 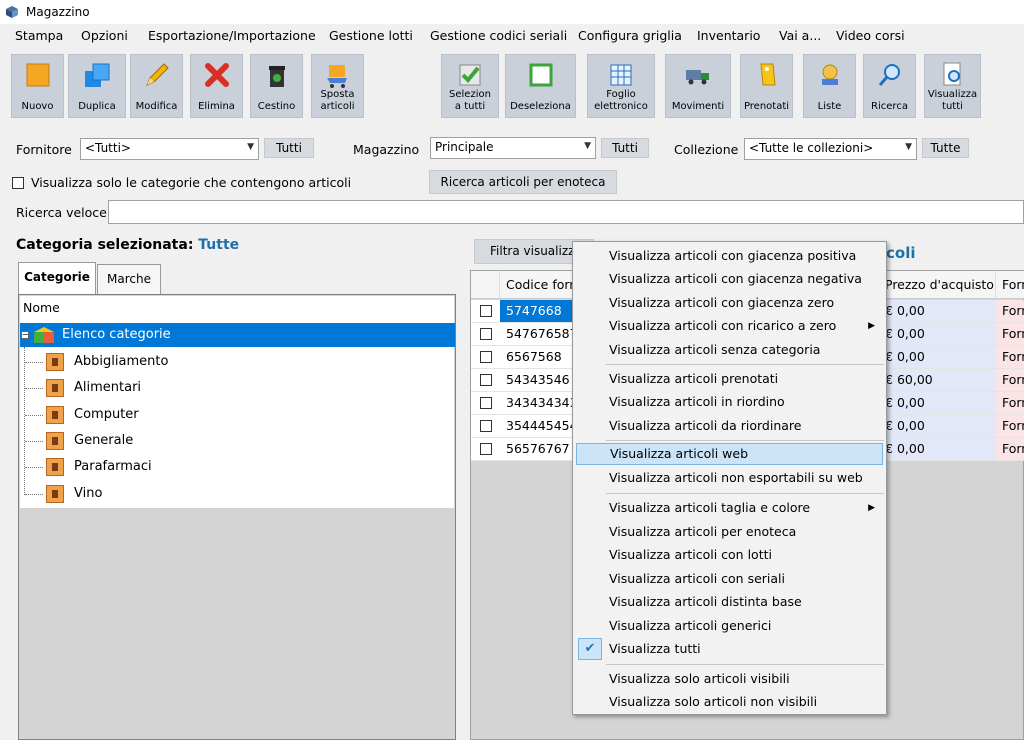 I want to click on nuovo-button: Nuovo, so click(x=37, y=86).